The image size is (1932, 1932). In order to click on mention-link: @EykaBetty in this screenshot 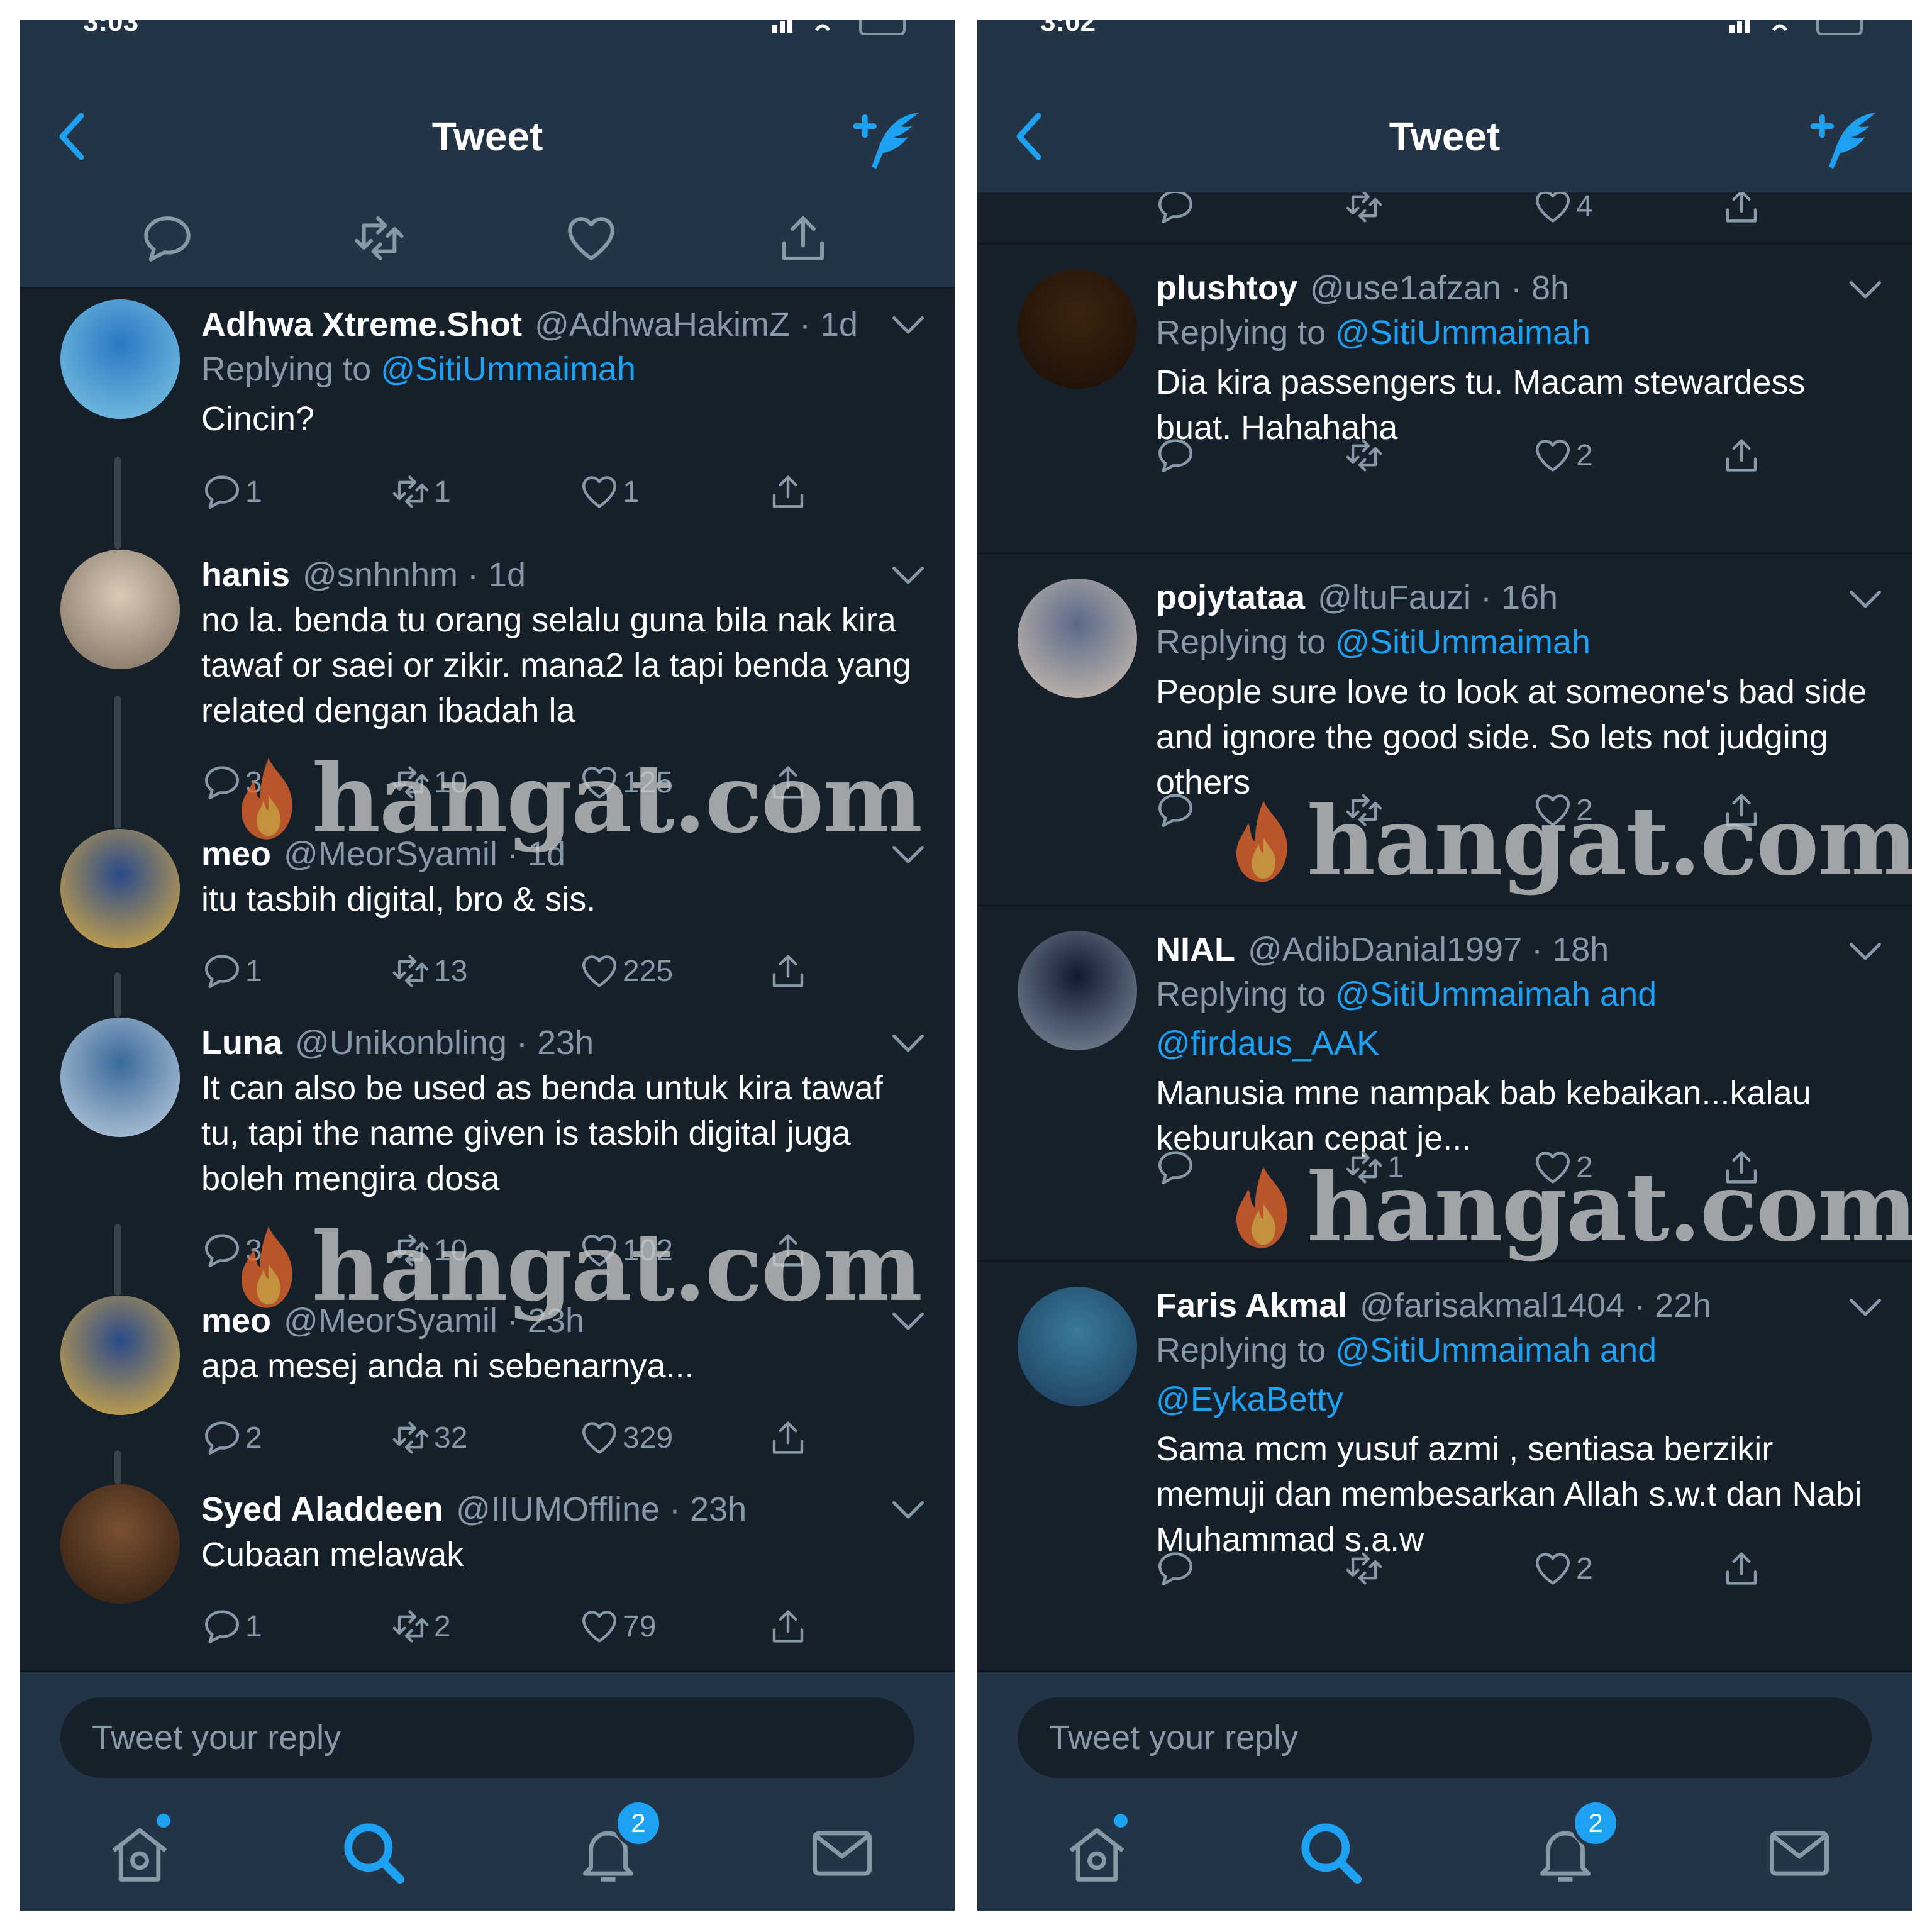, I will do `click(1249, 1399)`.